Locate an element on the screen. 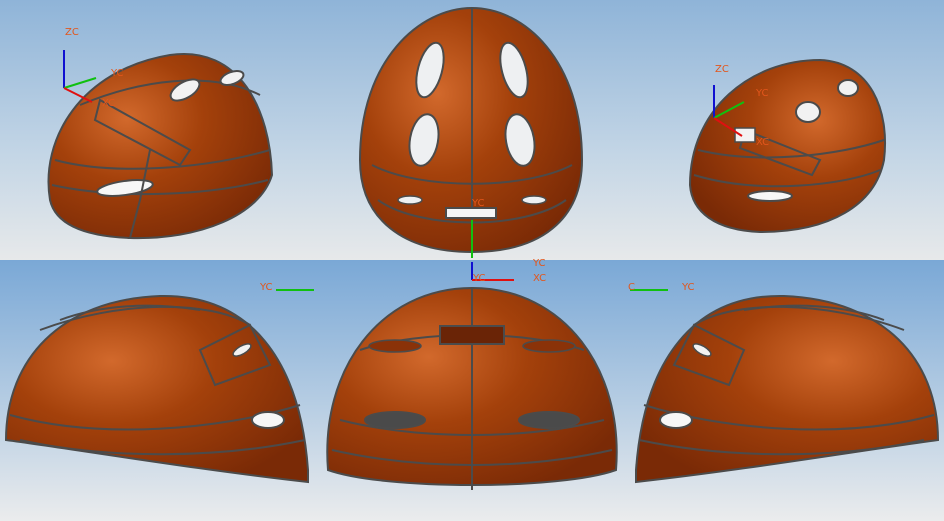 The height and width of the screenshot is (521, 944). axis-label-z: C is located at coordinates (631, 287).